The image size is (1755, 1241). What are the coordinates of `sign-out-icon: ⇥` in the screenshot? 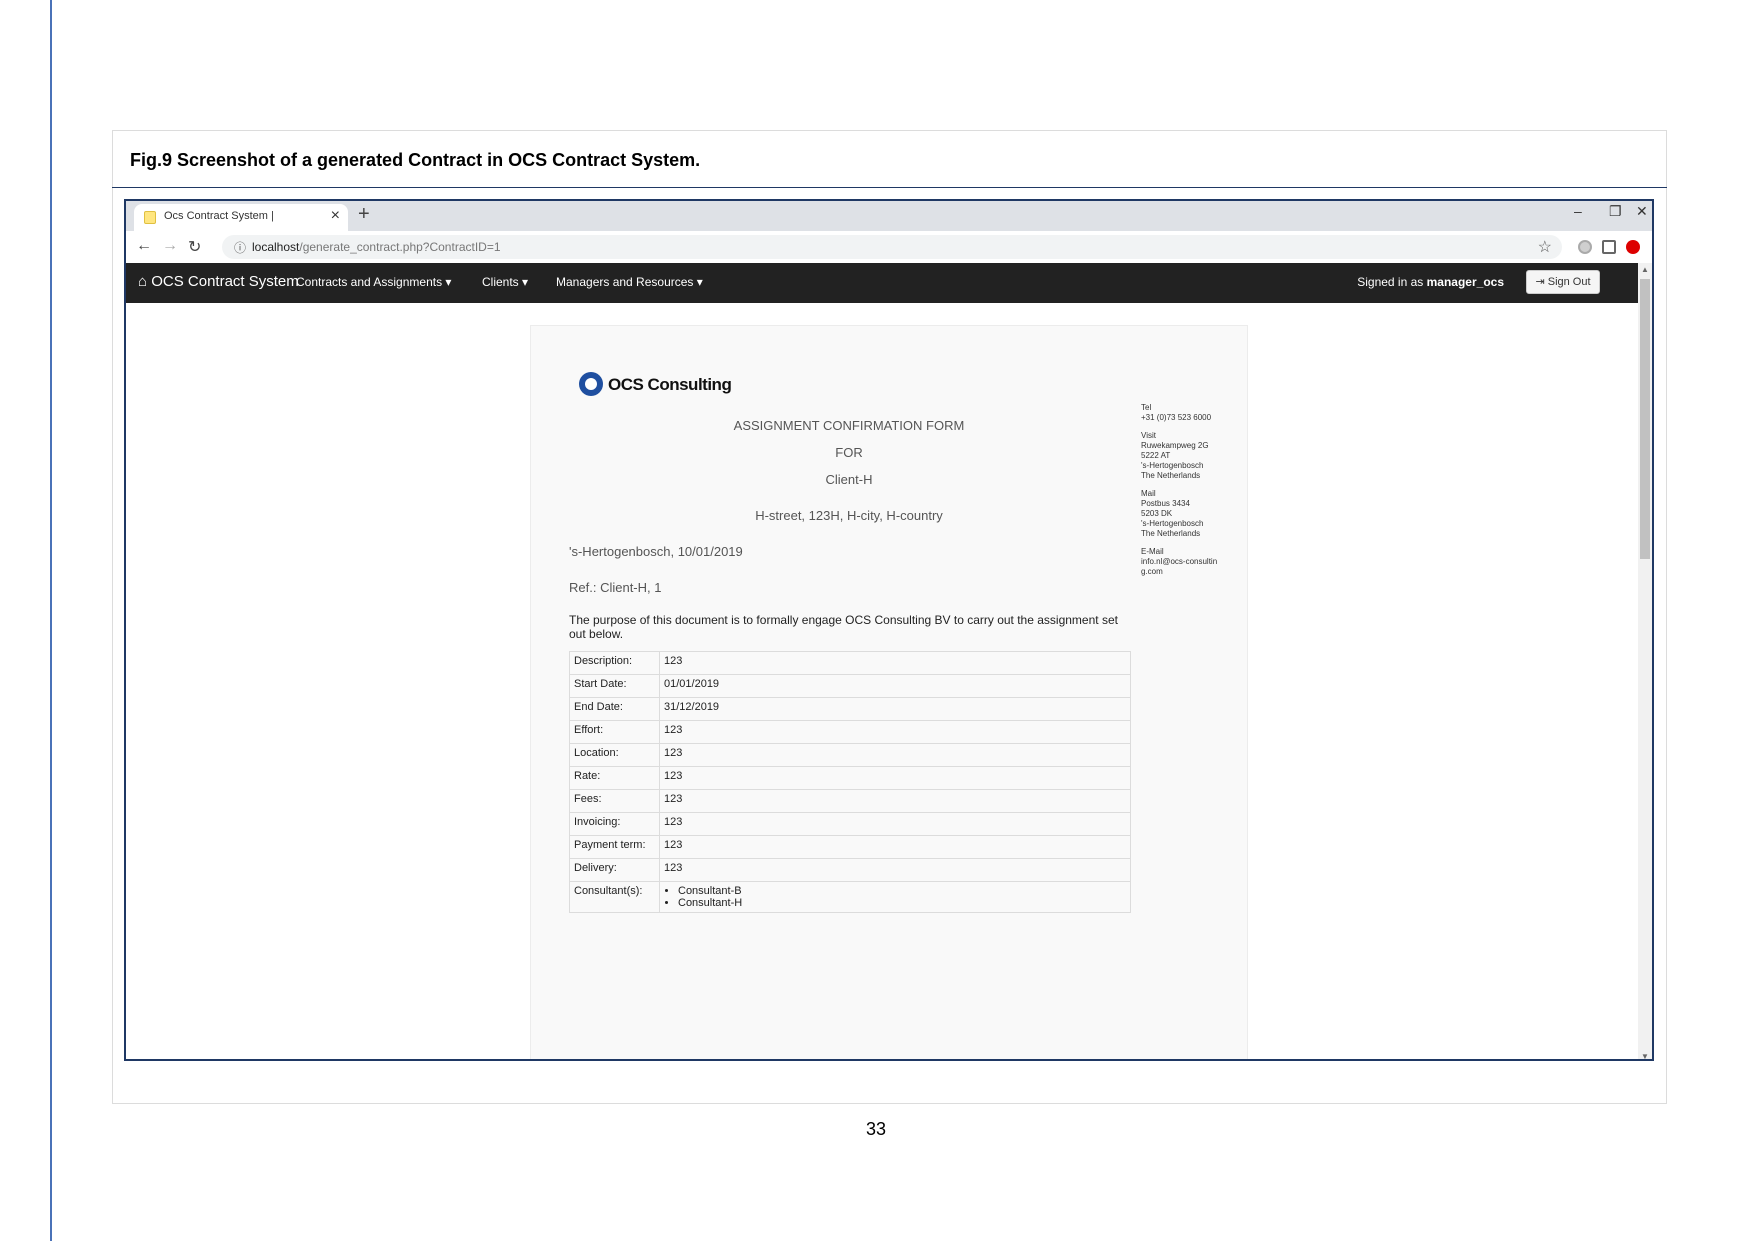 It's located at (1540, 282).